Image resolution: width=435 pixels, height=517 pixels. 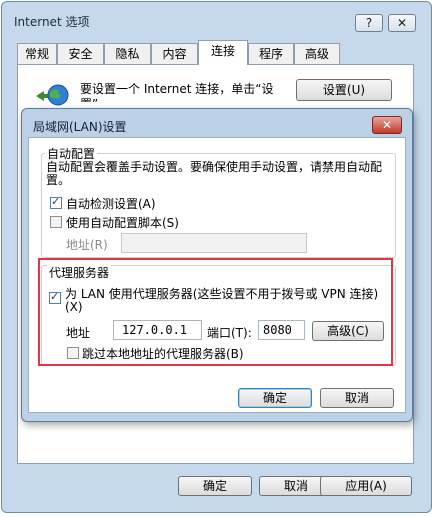 I want to click on auto-script-label: 使用自动配置脚本(S), so click(x=122, y=223).